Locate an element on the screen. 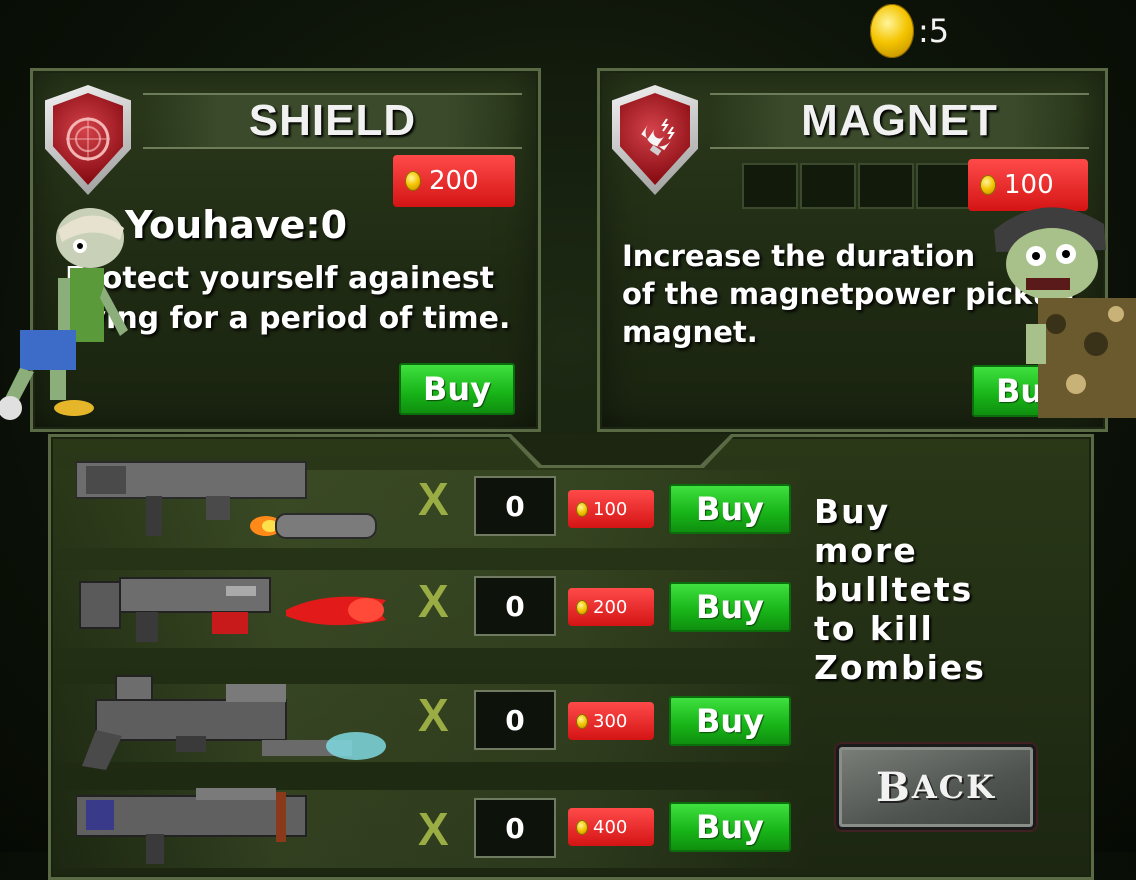  back-label-rest: ACK is located at coordinates (953, 787).